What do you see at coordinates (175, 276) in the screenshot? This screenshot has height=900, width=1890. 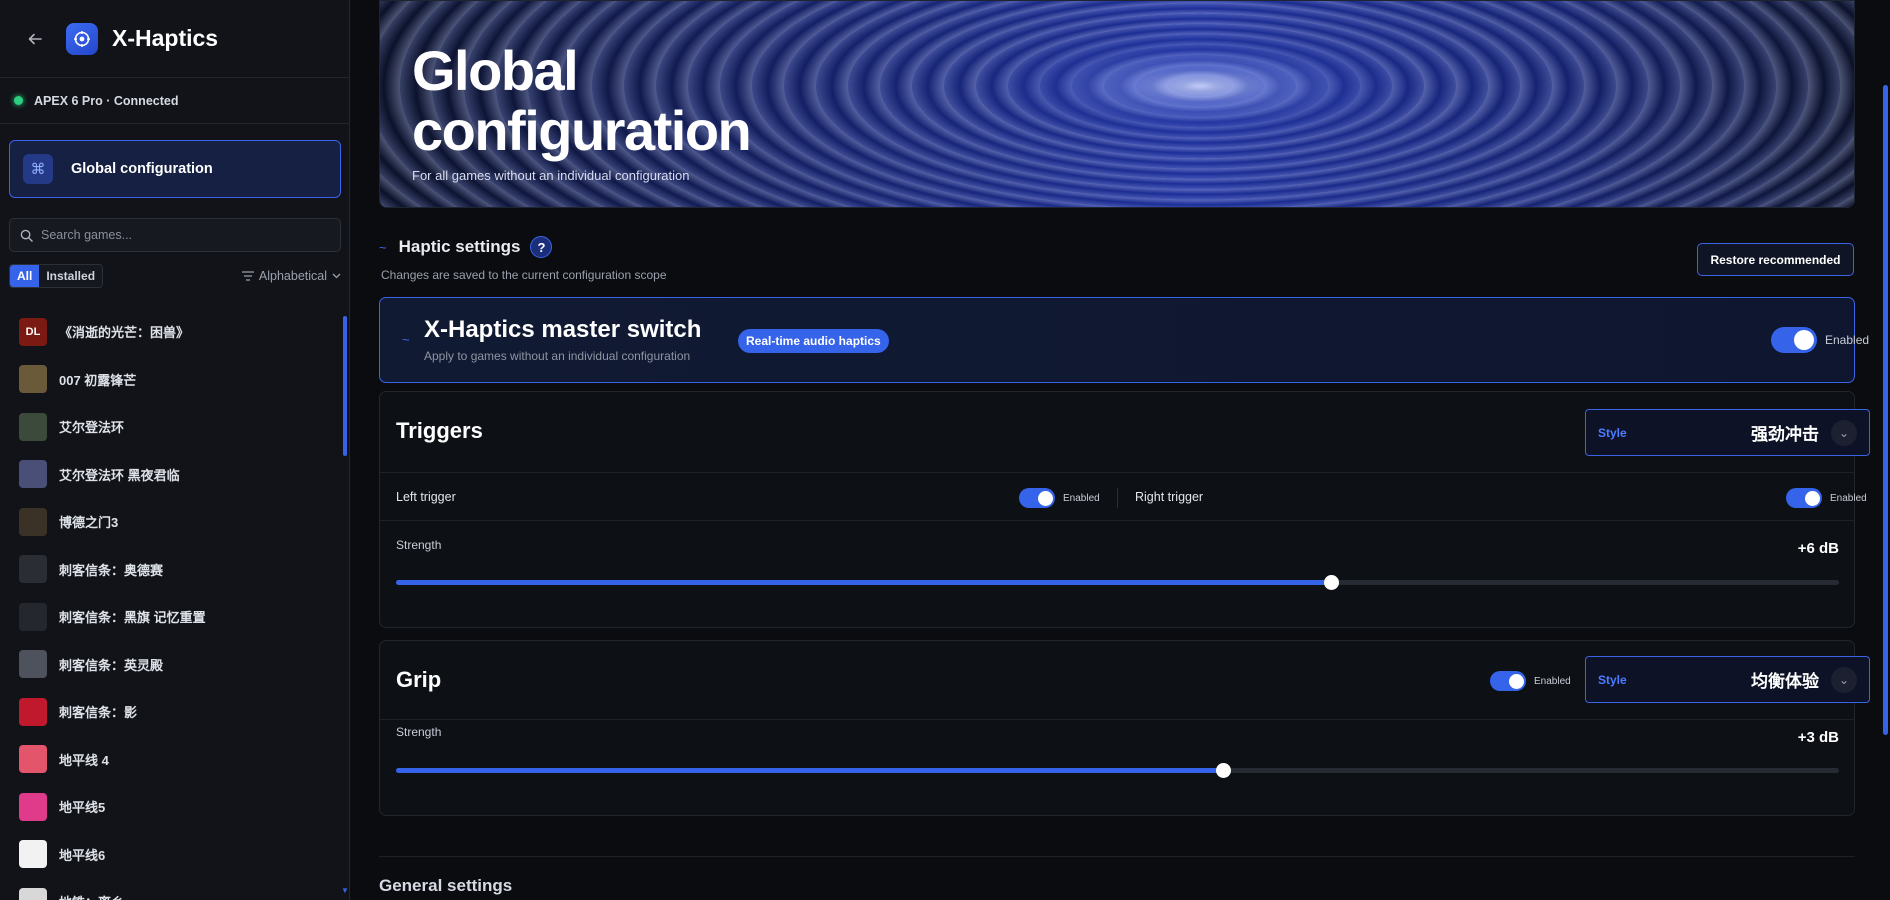 I see `filter-row: All Installed Alphabetical` at bounding box center [175, 276].